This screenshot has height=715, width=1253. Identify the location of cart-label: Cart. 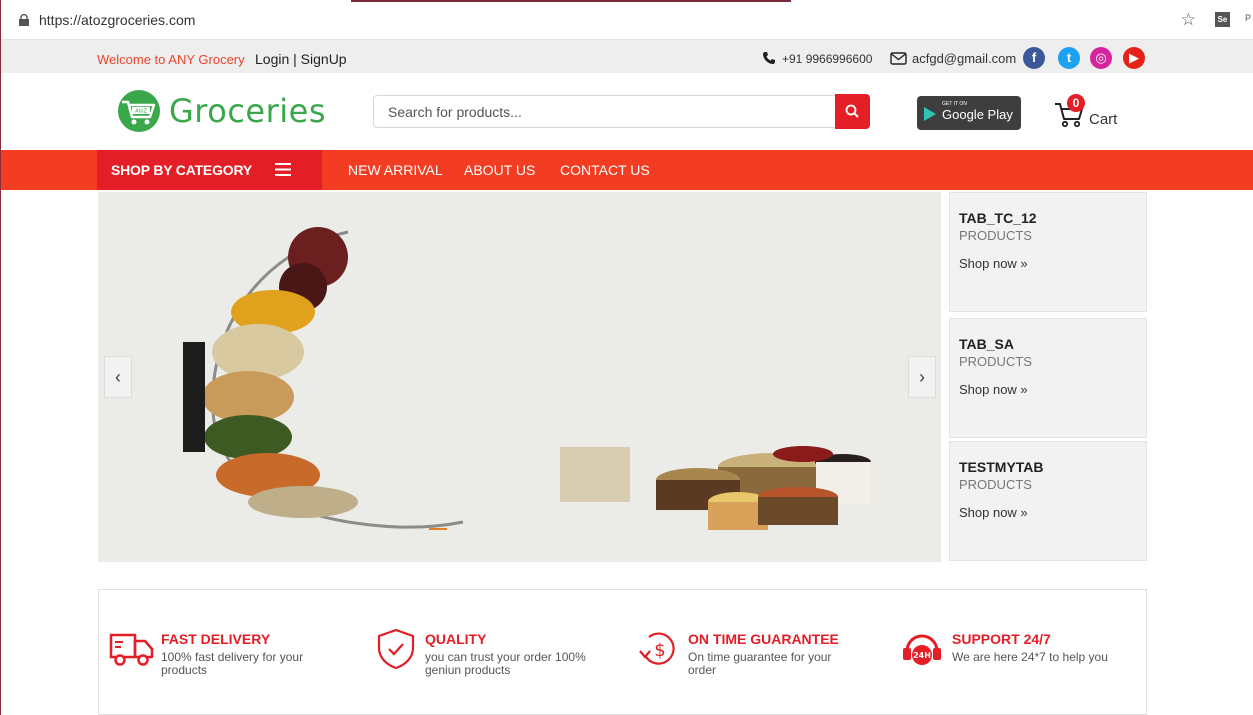
(1103, 119).